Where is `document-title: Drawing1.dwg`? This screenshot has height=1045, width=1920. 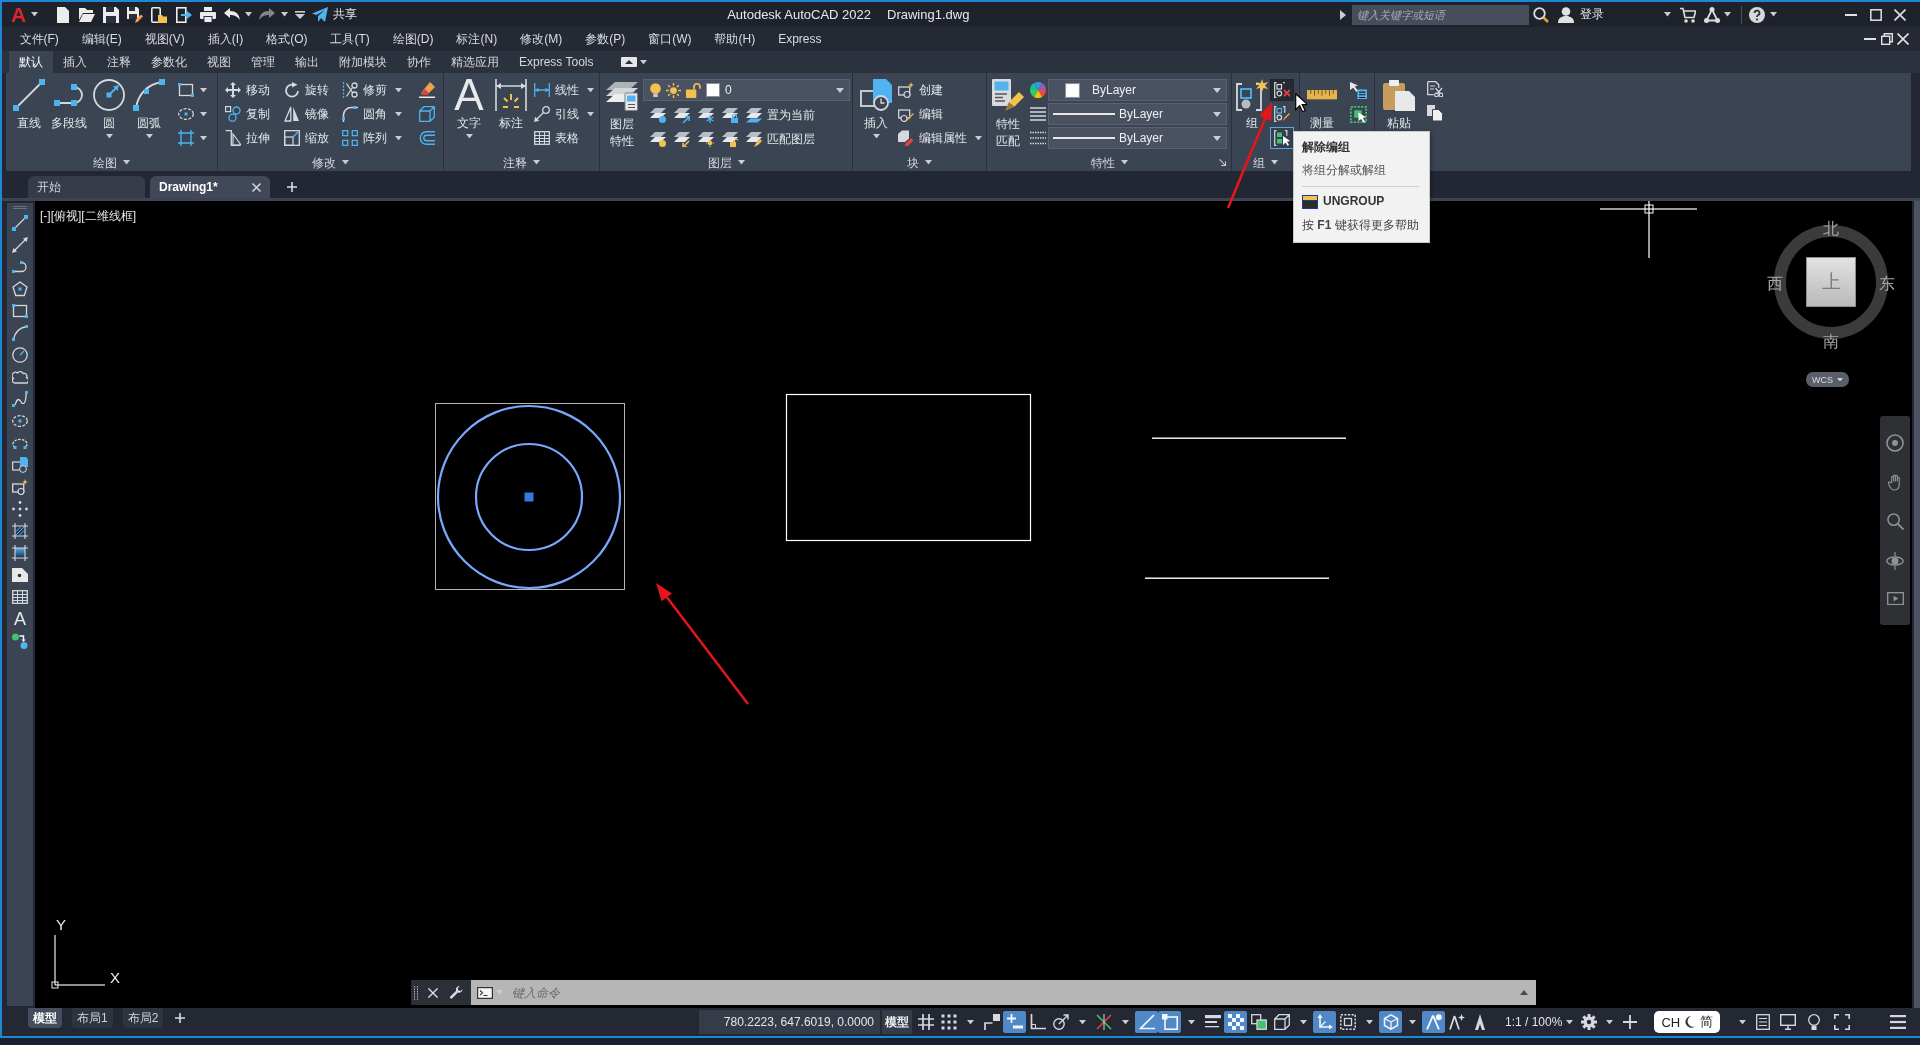 document-title: Drawing1.dwg is located at coordinates (928, 14).